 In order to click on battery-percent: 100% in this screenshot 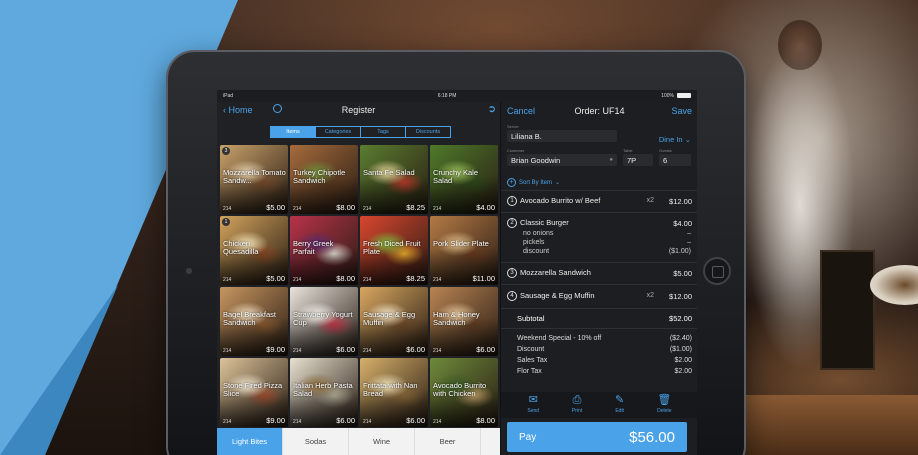, I will do `click(667, 96)`.